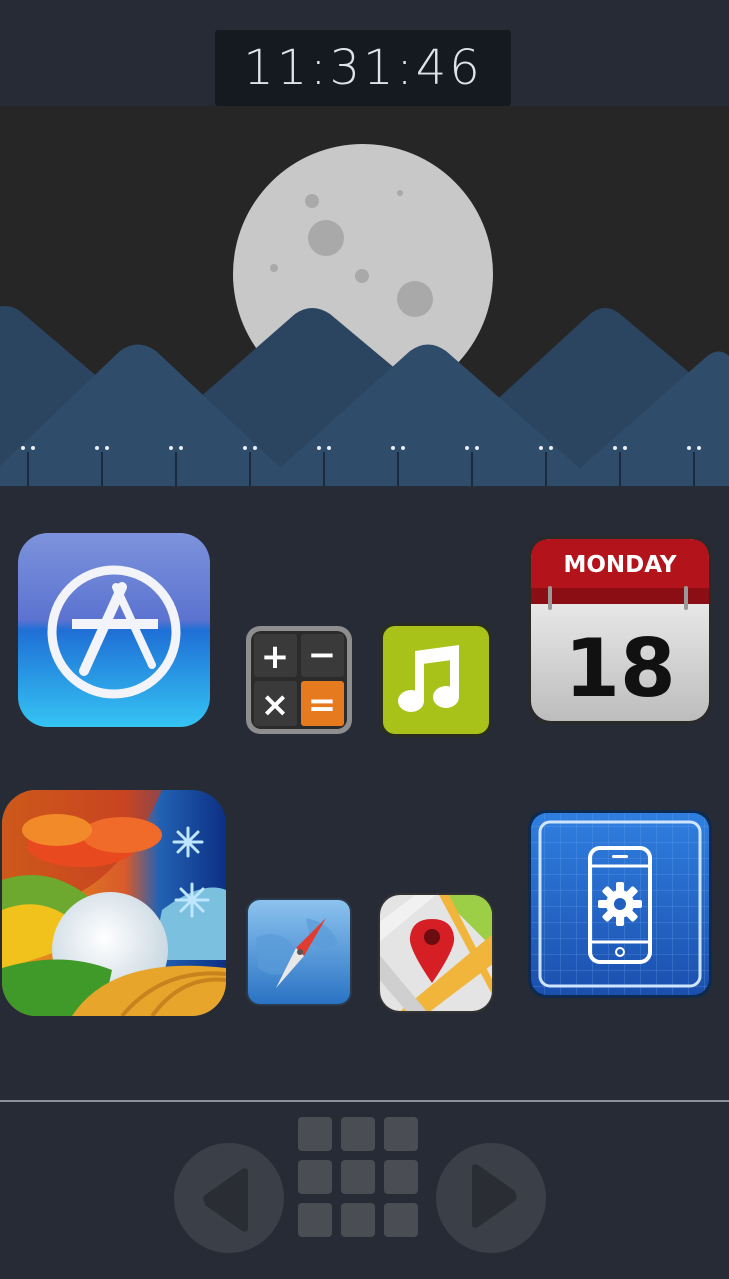  I want to click on settings-phone-gear-logo, so click(620, 904).